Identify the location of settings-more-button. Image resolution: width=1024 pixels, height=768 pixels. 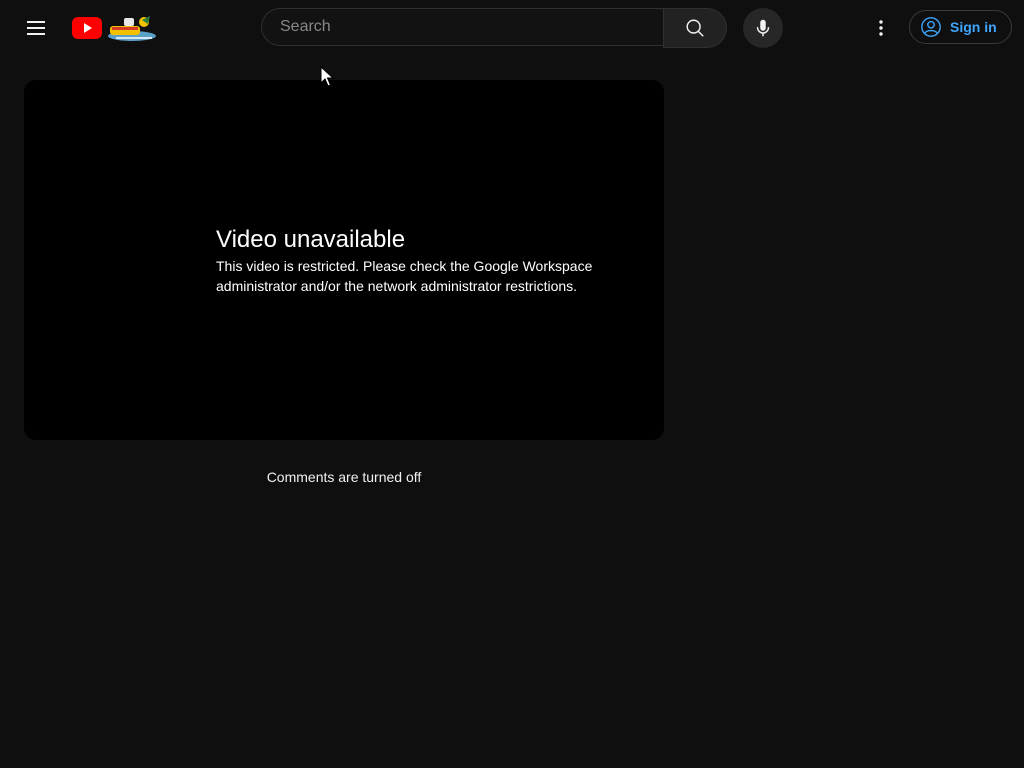
(881, 28).